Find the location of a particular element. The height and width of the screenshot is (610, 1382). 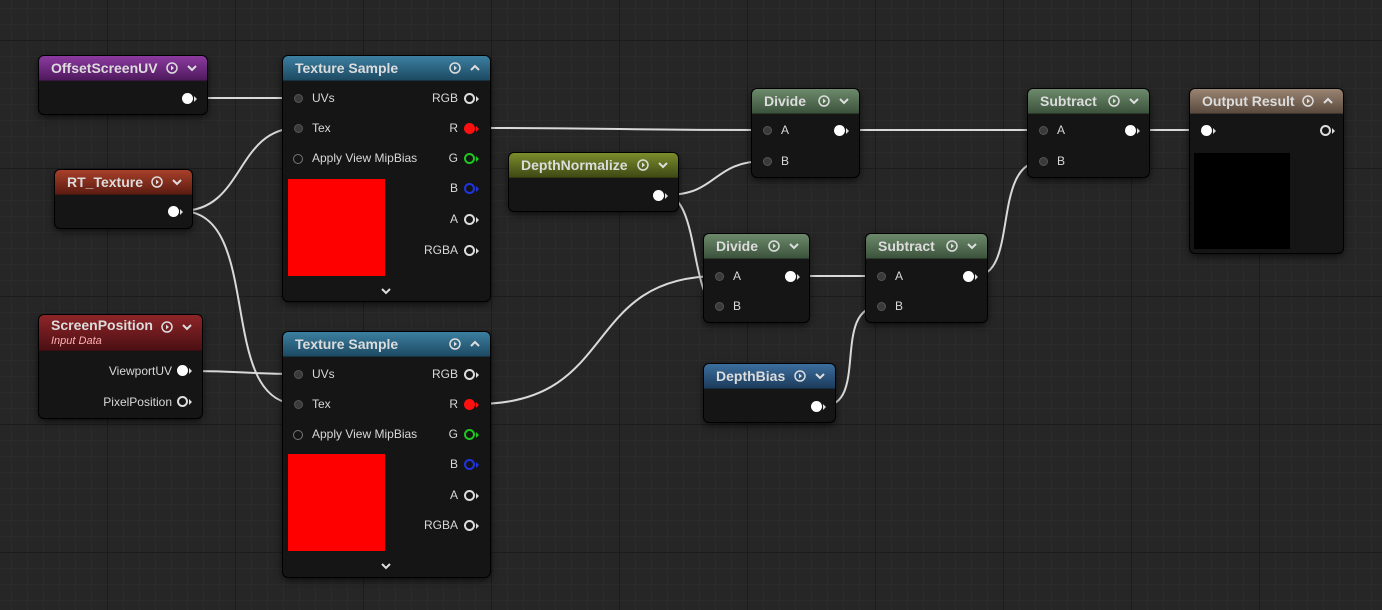

input-pin is located at coordinates (1206, 130).